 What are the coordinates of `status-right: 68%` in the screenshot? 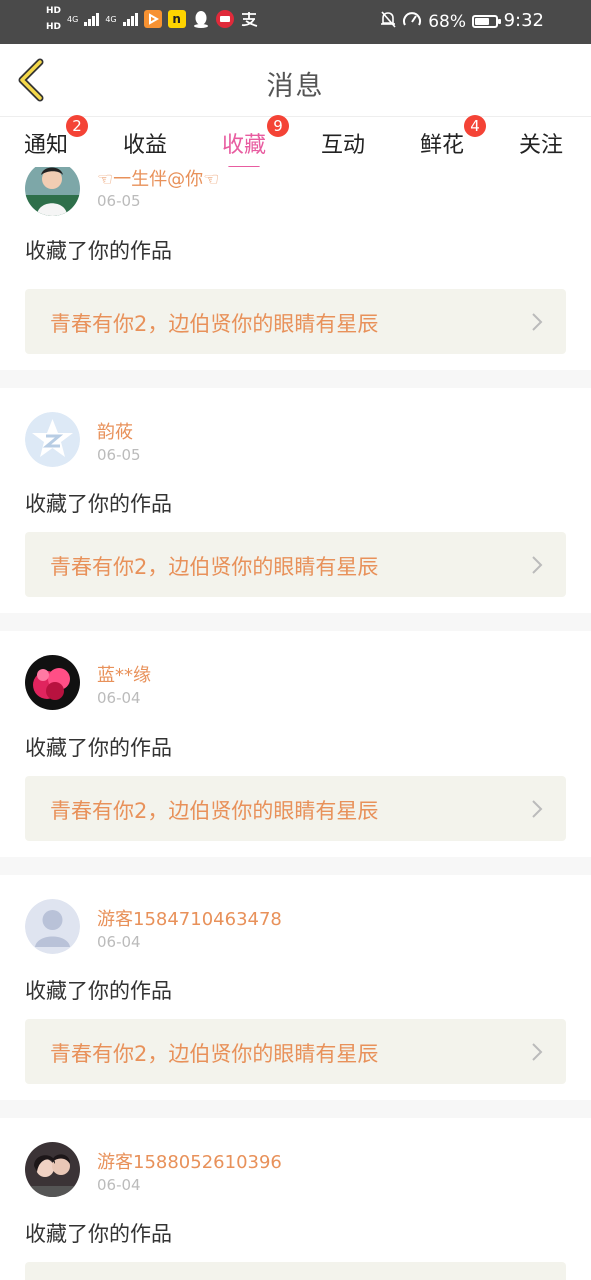 It's located at (440, 21).